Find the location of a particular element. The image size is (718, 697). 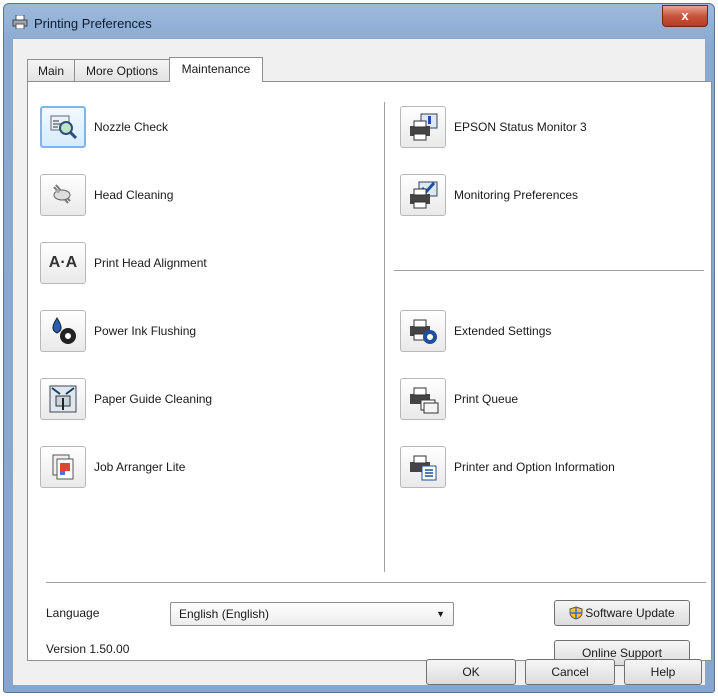

printer-icon is located at coordinates (20, 22).